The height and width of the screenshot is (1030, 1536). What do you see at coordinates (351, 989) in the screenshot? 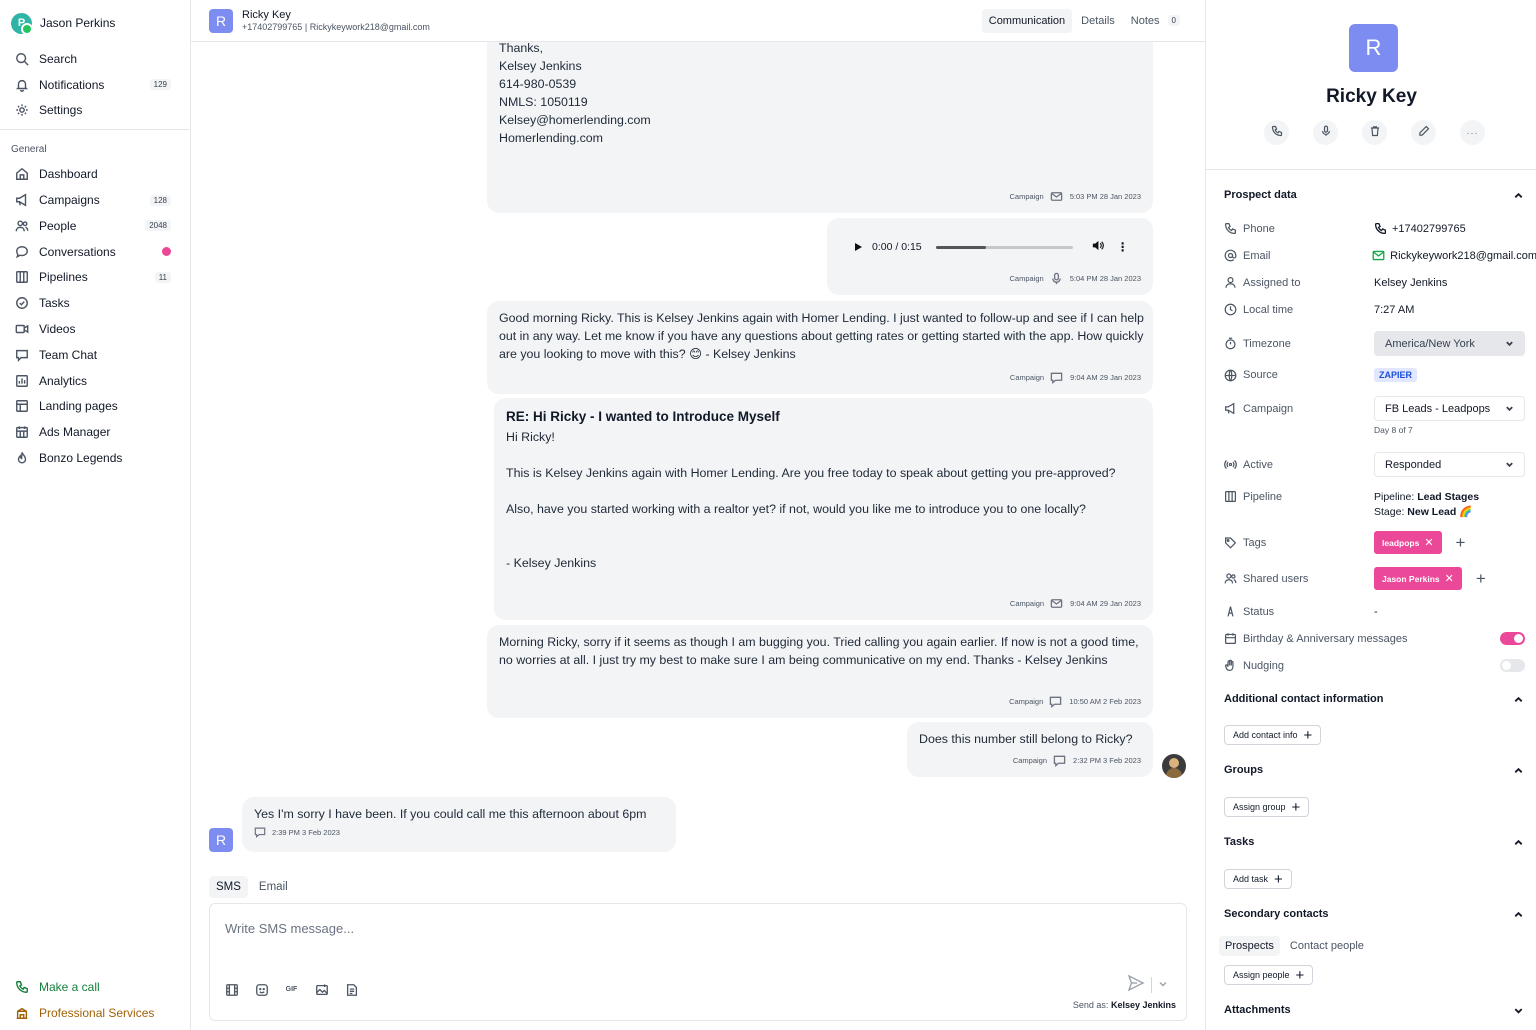
I see `document-icon` at bounding box center [351, 989].